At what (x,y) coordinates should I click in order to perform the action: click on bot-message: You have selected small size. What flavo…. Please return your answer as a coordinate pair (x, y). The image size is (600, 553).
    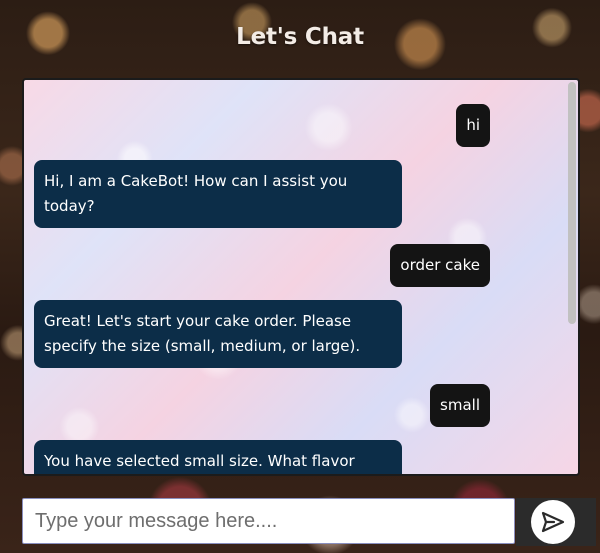
    Looking at the image, I should click on (218, 457).